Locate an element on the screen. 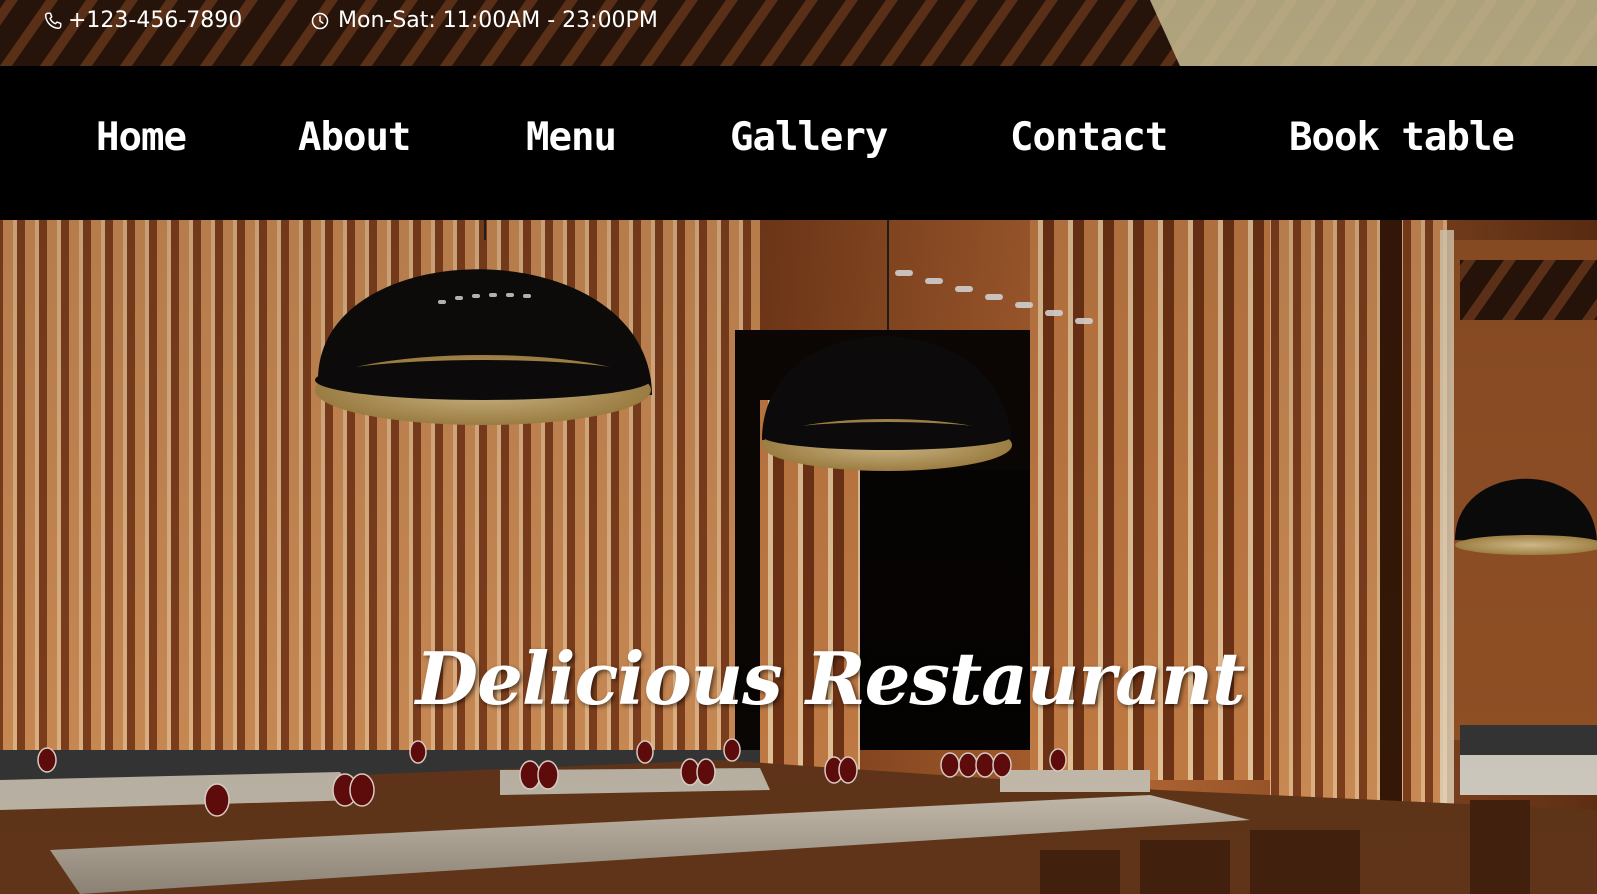  nav-item-home: Home is located at coordinates (141, 137).